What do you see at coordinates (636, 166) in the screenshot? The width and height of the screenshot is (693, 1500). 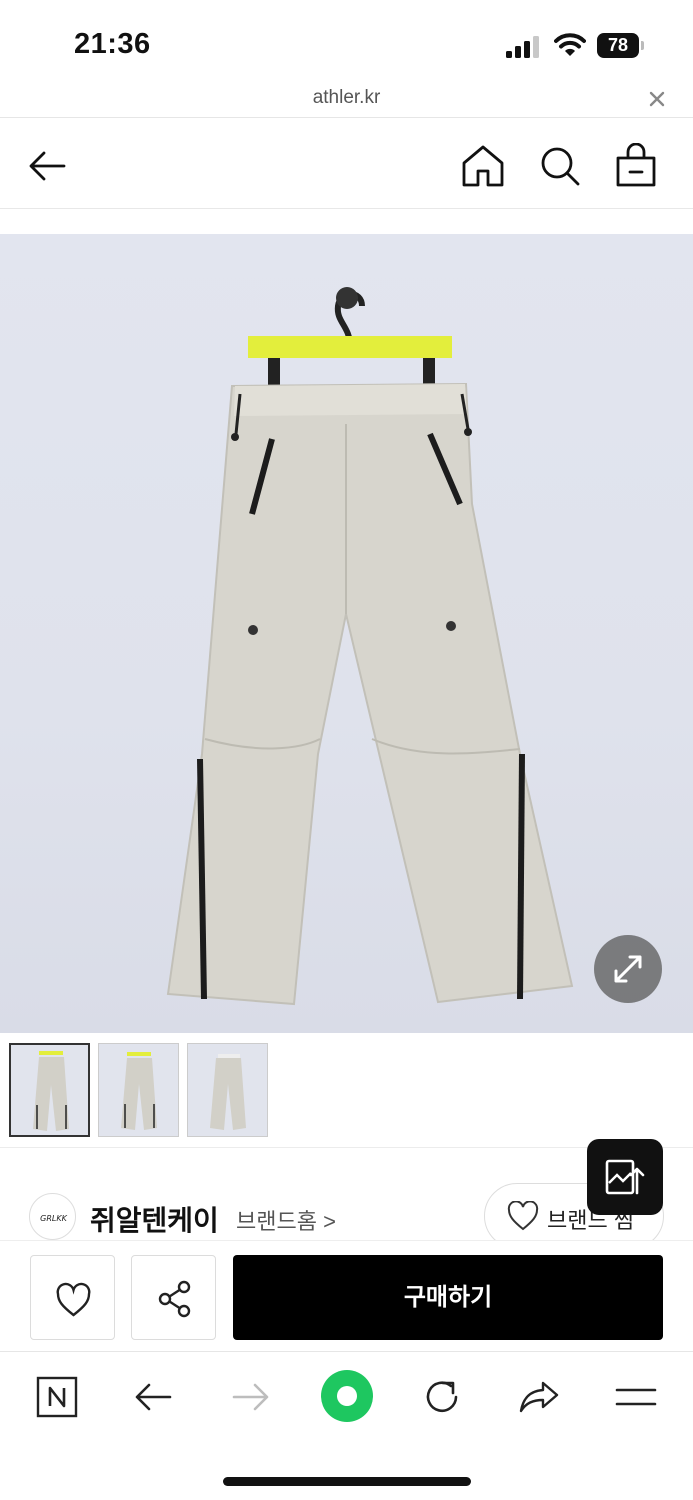 I see `shopping-bag-icon` at bounding box center [636, 166].